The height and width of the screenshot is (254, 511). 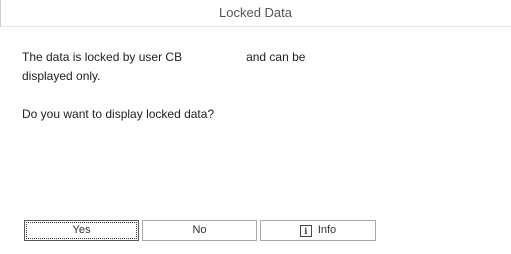 I want to click on info-button: i Info, so click(x=318, y=230).